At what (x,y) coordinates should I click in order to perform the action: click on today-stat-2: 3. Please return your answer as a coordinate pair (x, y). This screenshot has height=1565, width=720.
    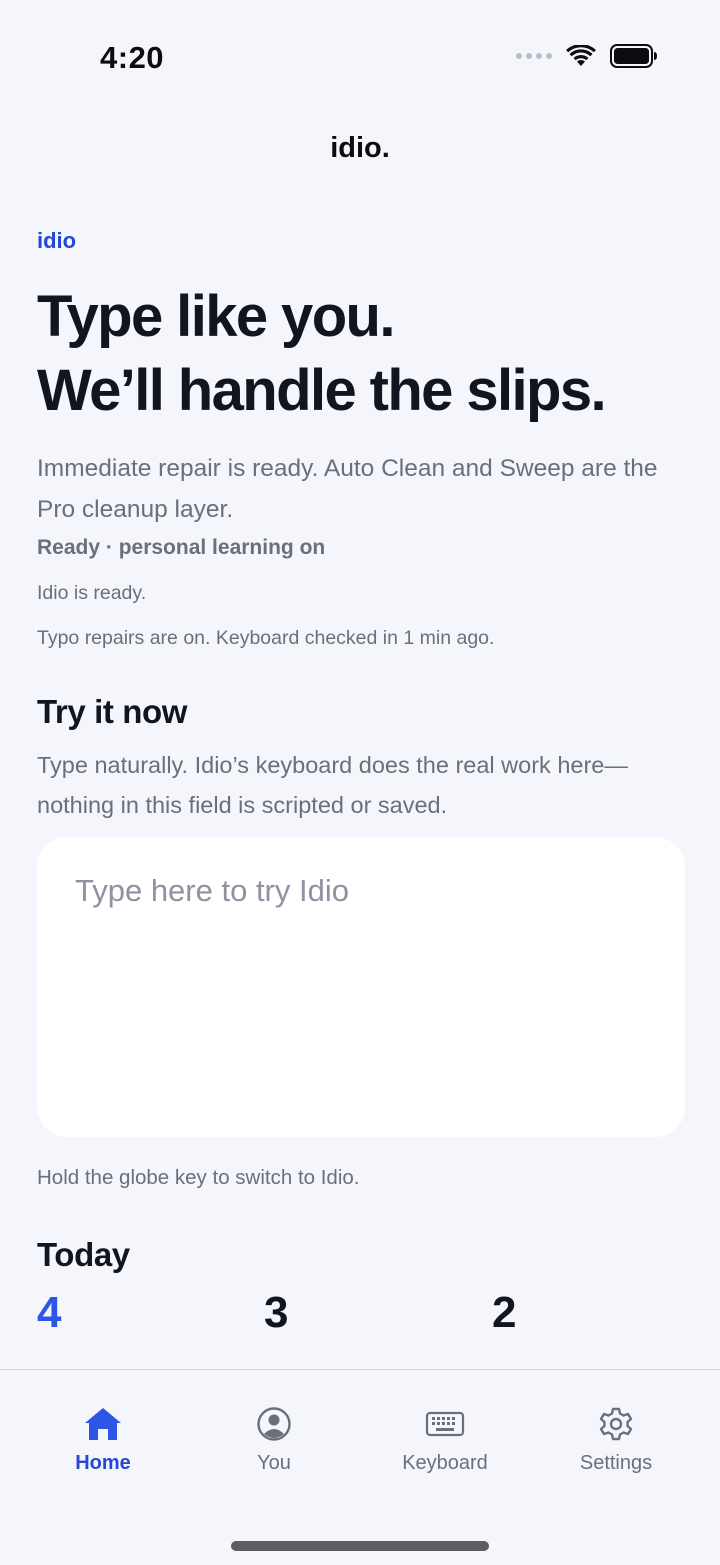
    Looking at the image, I should click on (276, 1312).